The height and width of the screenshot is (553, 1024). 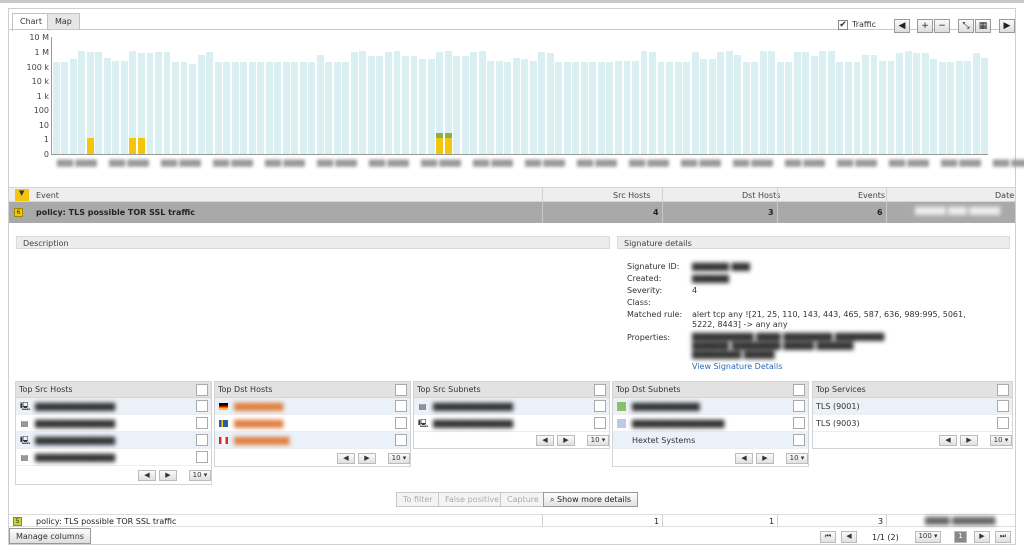 I want to click on col-dst-hosts-header: Dst Hosts, so click(x=761, y=195).